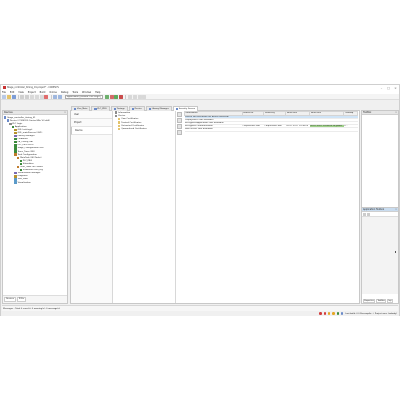 This screenshot has width=400, height=400. What do you see at coordinates (26, 136) in the screenshot?
I see `tree-item-label: Library Manager` at bounding box center [26, 136].